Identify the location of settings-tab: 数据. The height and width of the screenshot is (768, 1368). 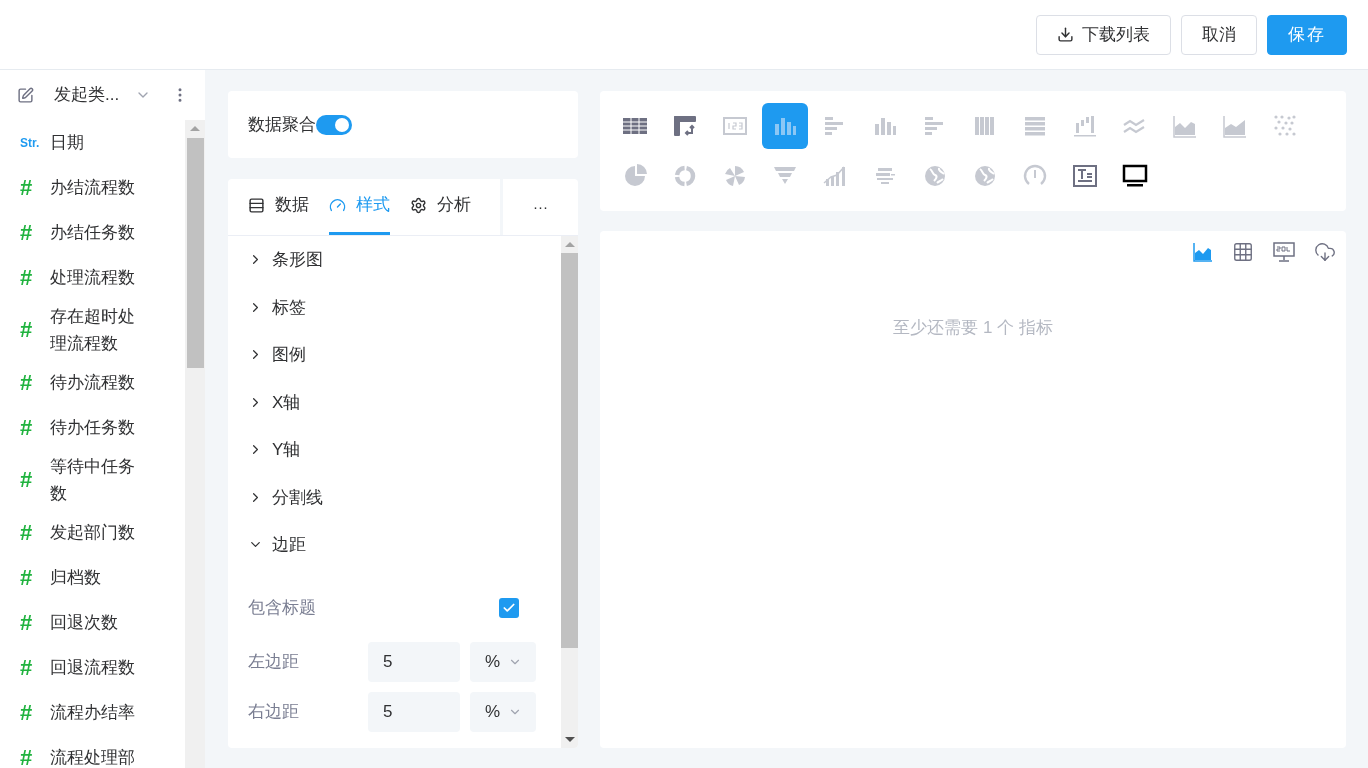
(278, 207).